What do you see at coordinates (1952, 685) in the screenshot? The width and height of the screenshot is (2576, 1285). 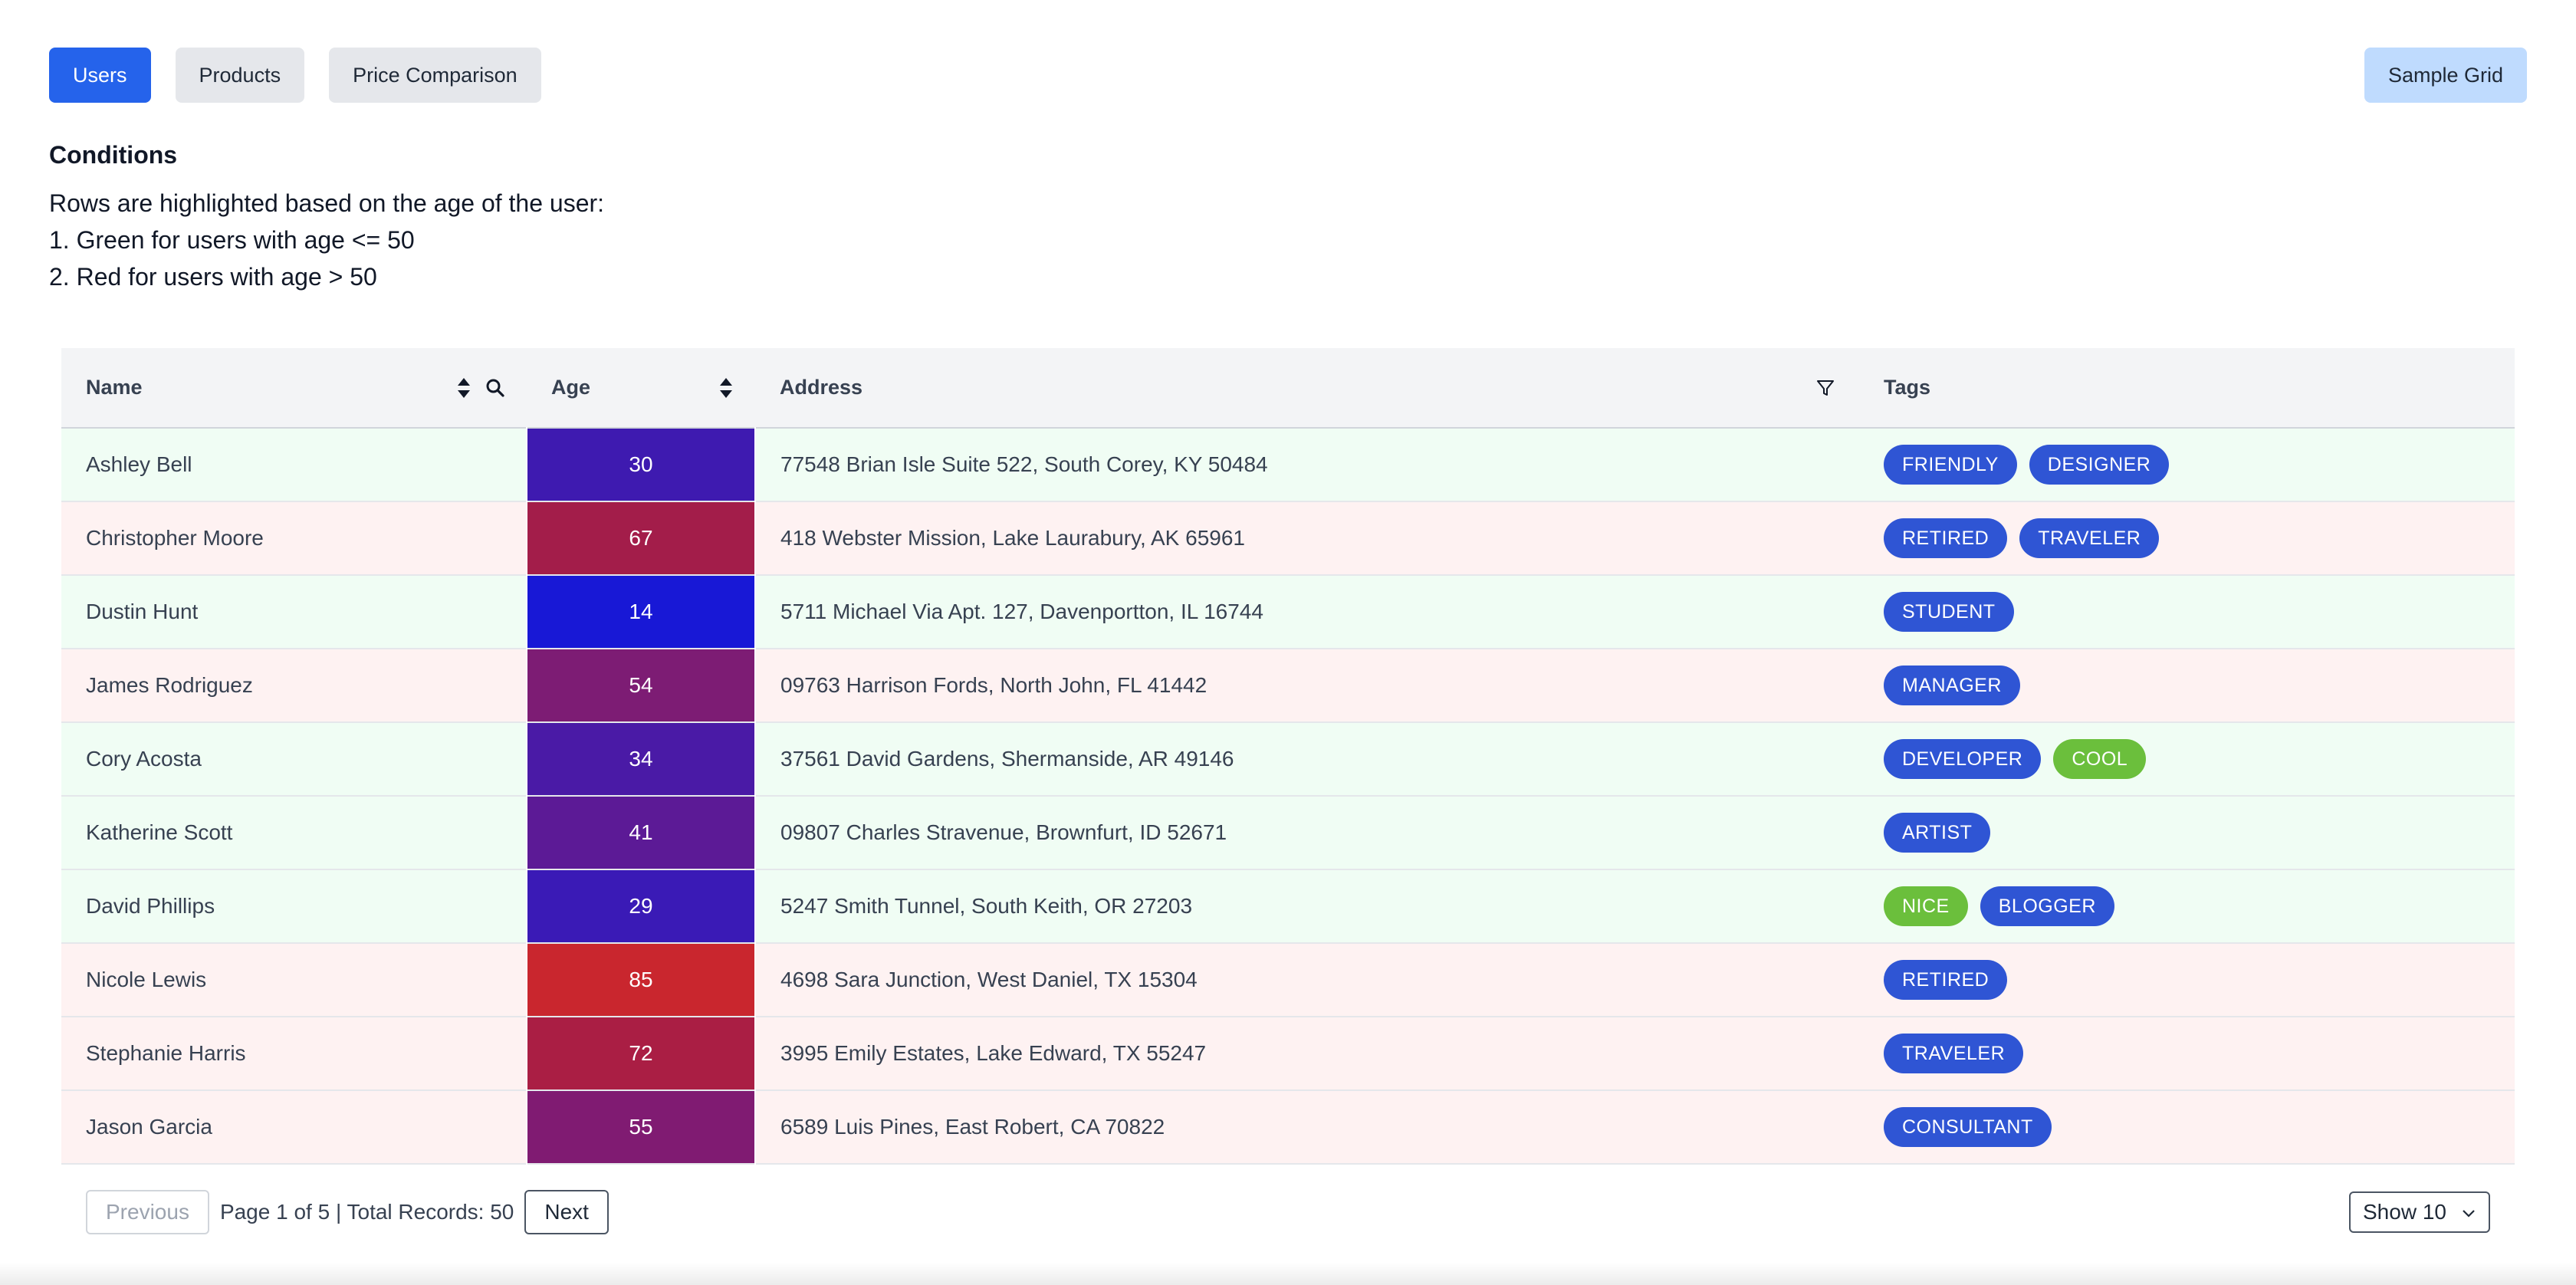 I see `tag-badge: MANAGER` at bounding box center [1952, 685].